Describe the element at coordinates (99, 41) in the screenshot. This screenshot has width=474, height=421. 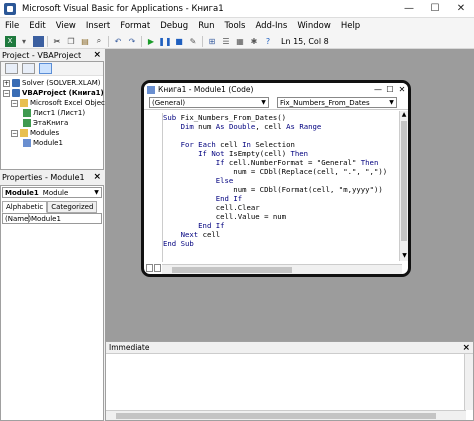
I see `find-icon: ⌕` at that location.